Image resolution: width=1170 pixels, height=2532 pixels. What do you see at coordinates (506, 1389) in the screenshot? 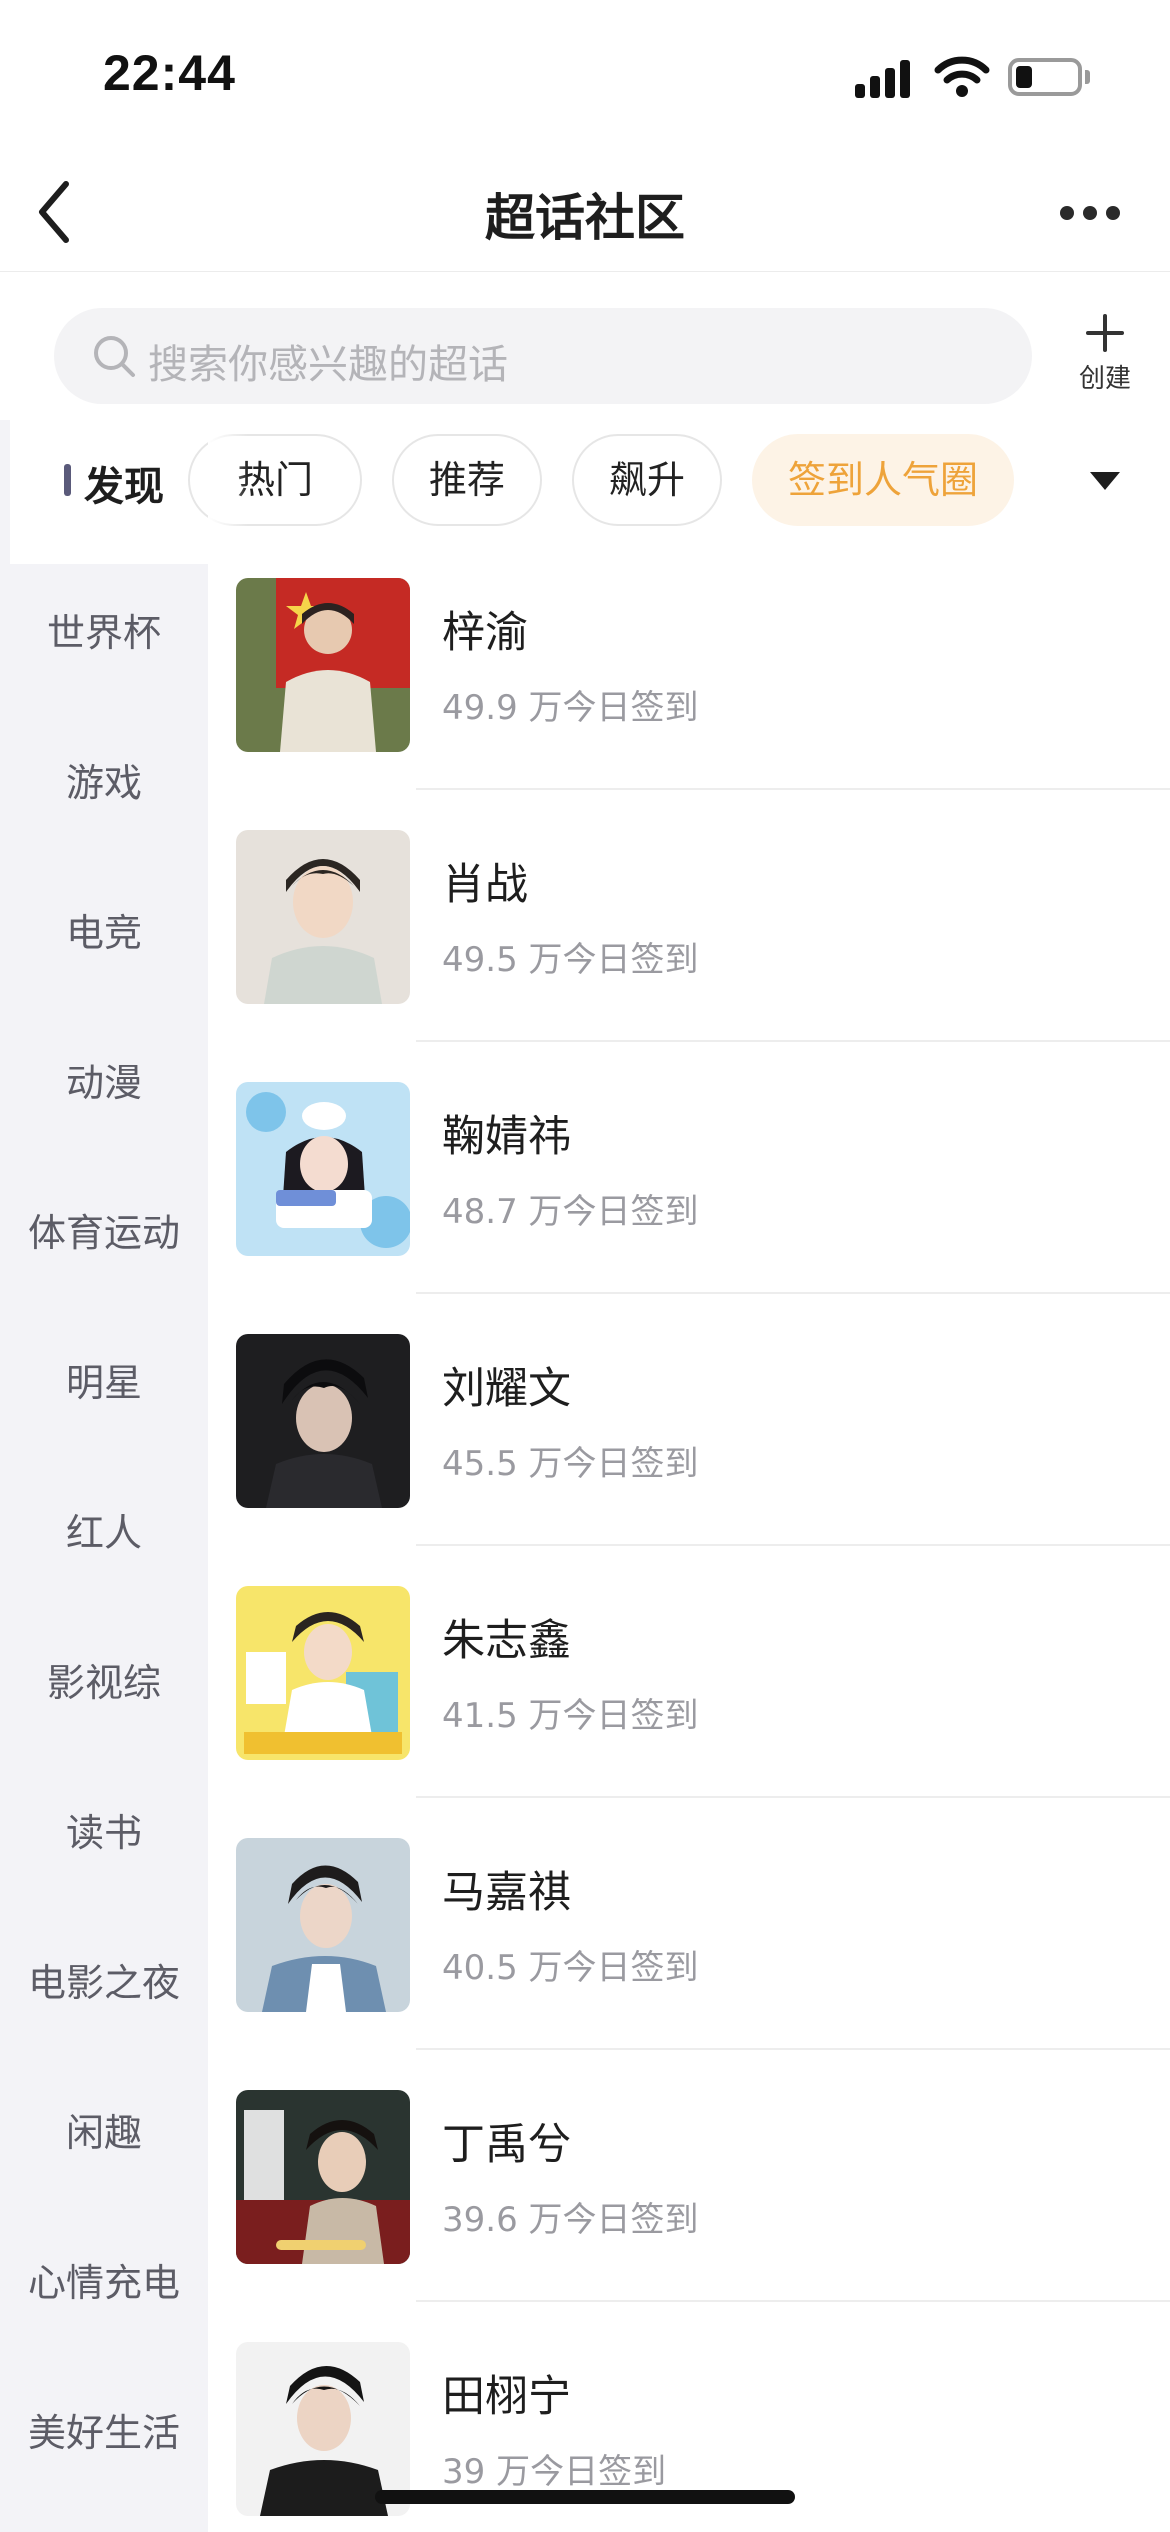
I see `supertopic-name: 刘耀文` at bounding box center [506, 1389].